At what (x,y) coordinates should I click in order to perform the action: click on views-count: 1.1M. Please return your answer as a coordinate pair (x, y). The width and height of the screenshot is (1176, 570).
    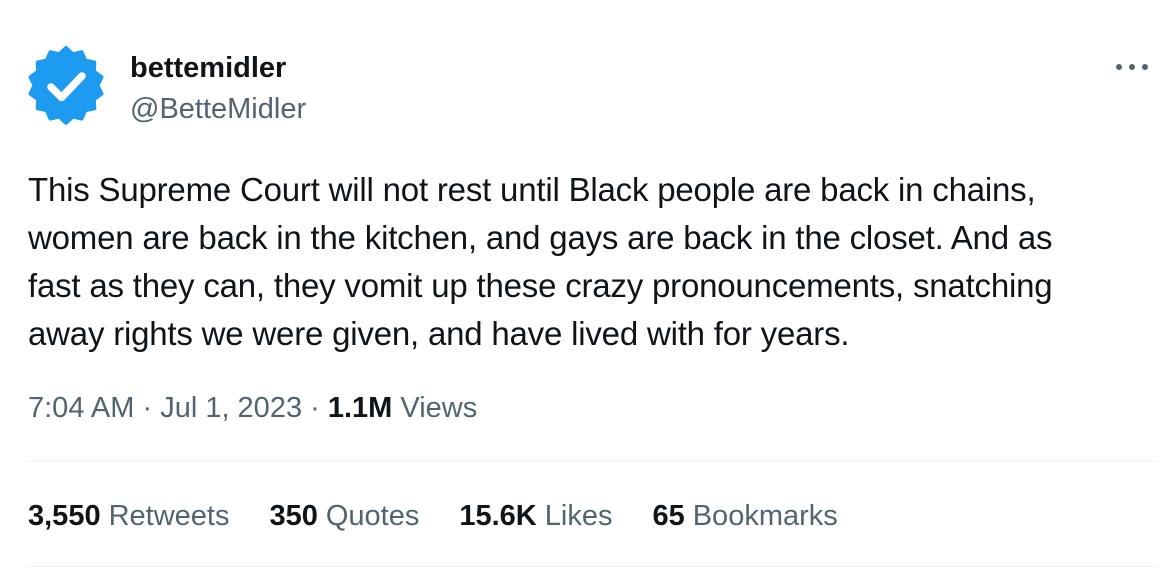
    Looking at the image, I should click on (360, 408).